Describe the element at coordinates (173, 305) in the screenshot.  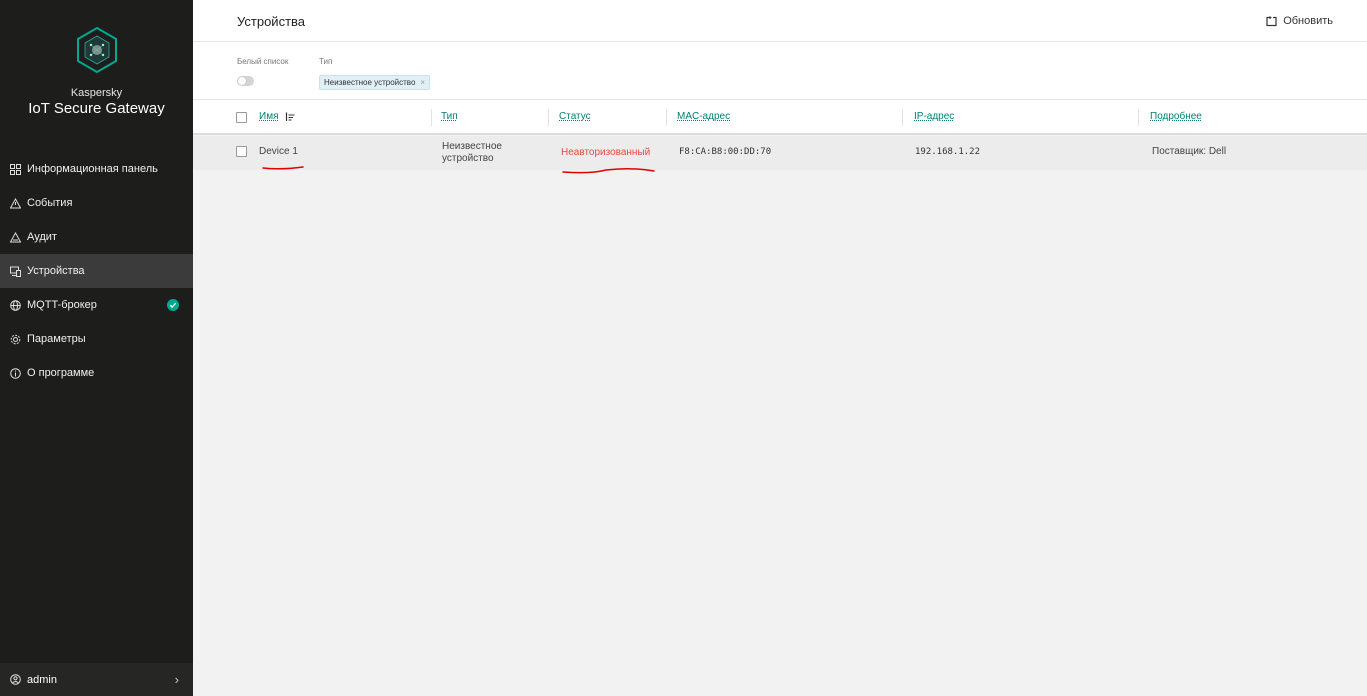
I see `check-badge-icon` at that location.